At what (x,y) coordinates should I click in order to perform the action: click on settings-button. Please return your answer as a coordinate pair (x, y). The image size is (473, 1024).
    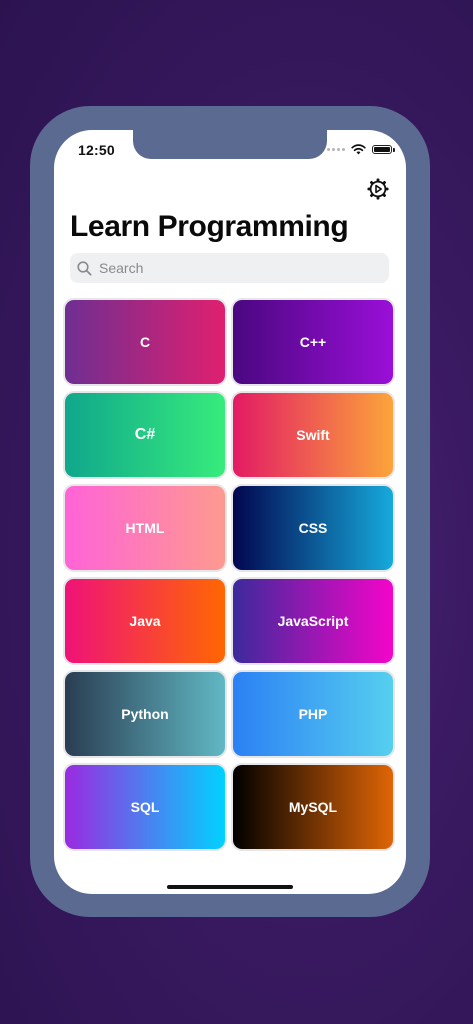
    Looking at the image, I should click on (378, 189).